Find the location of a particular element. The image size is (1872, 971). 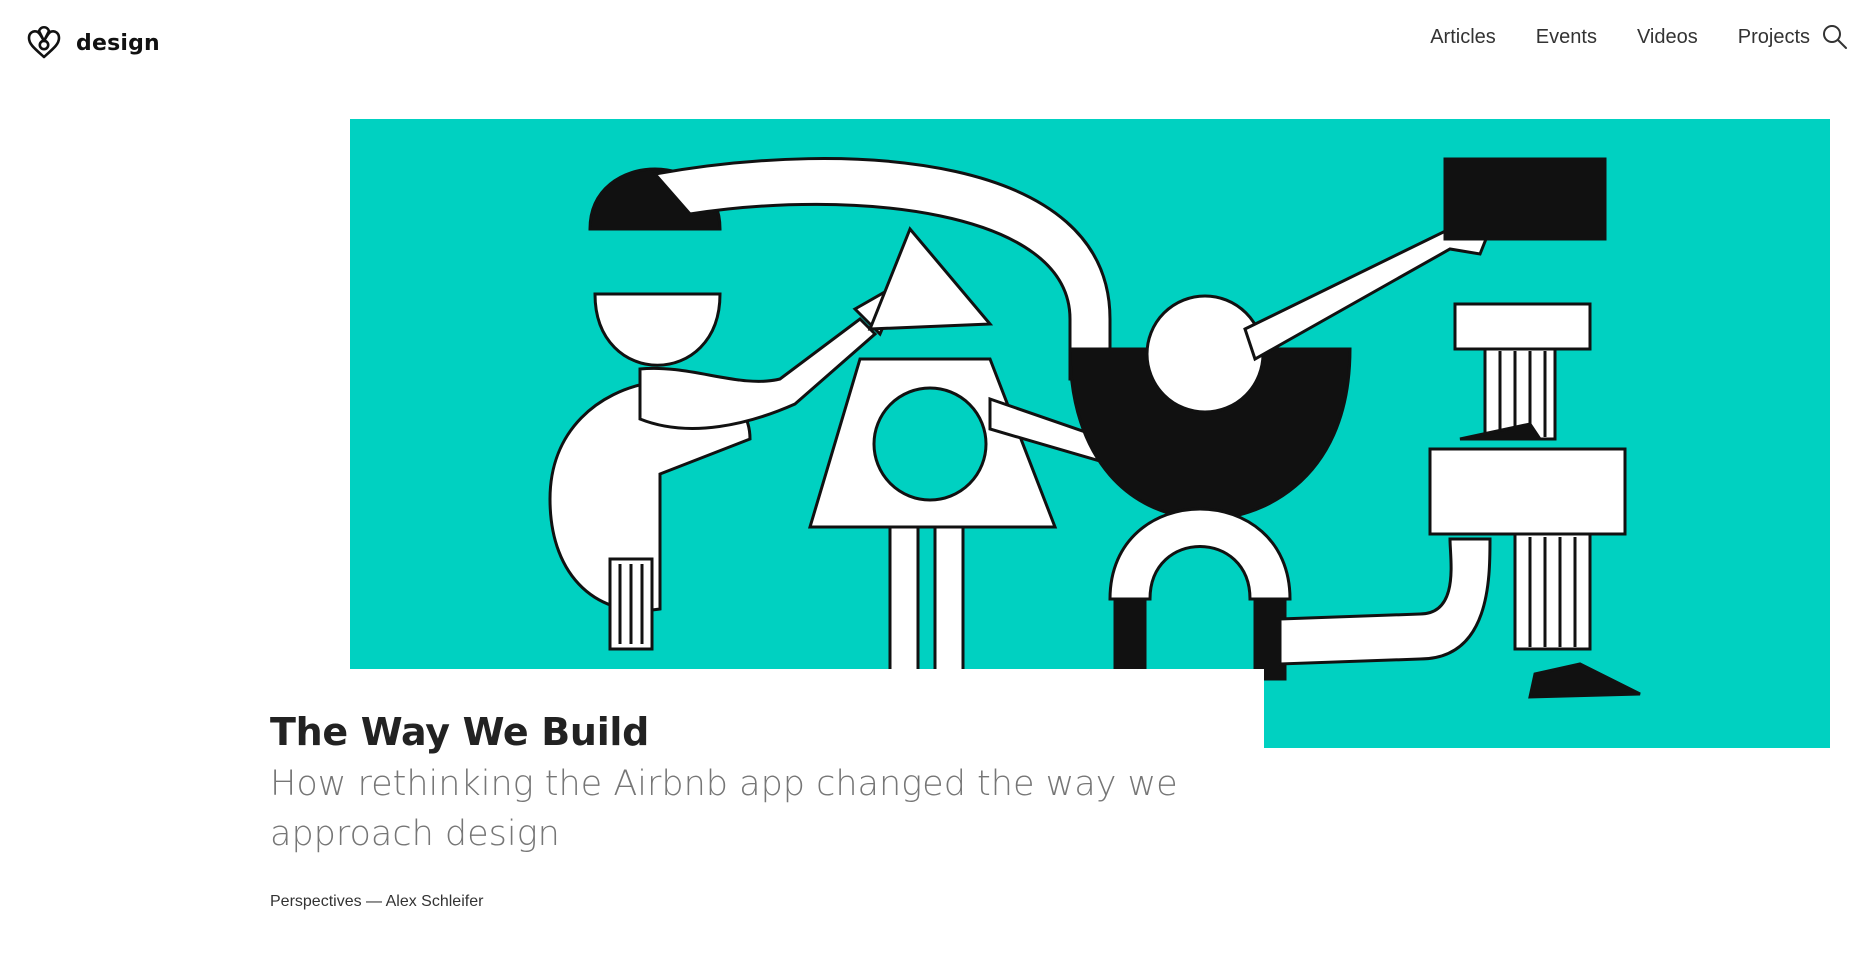

site-logo: design is located at coordinates (93, 43).